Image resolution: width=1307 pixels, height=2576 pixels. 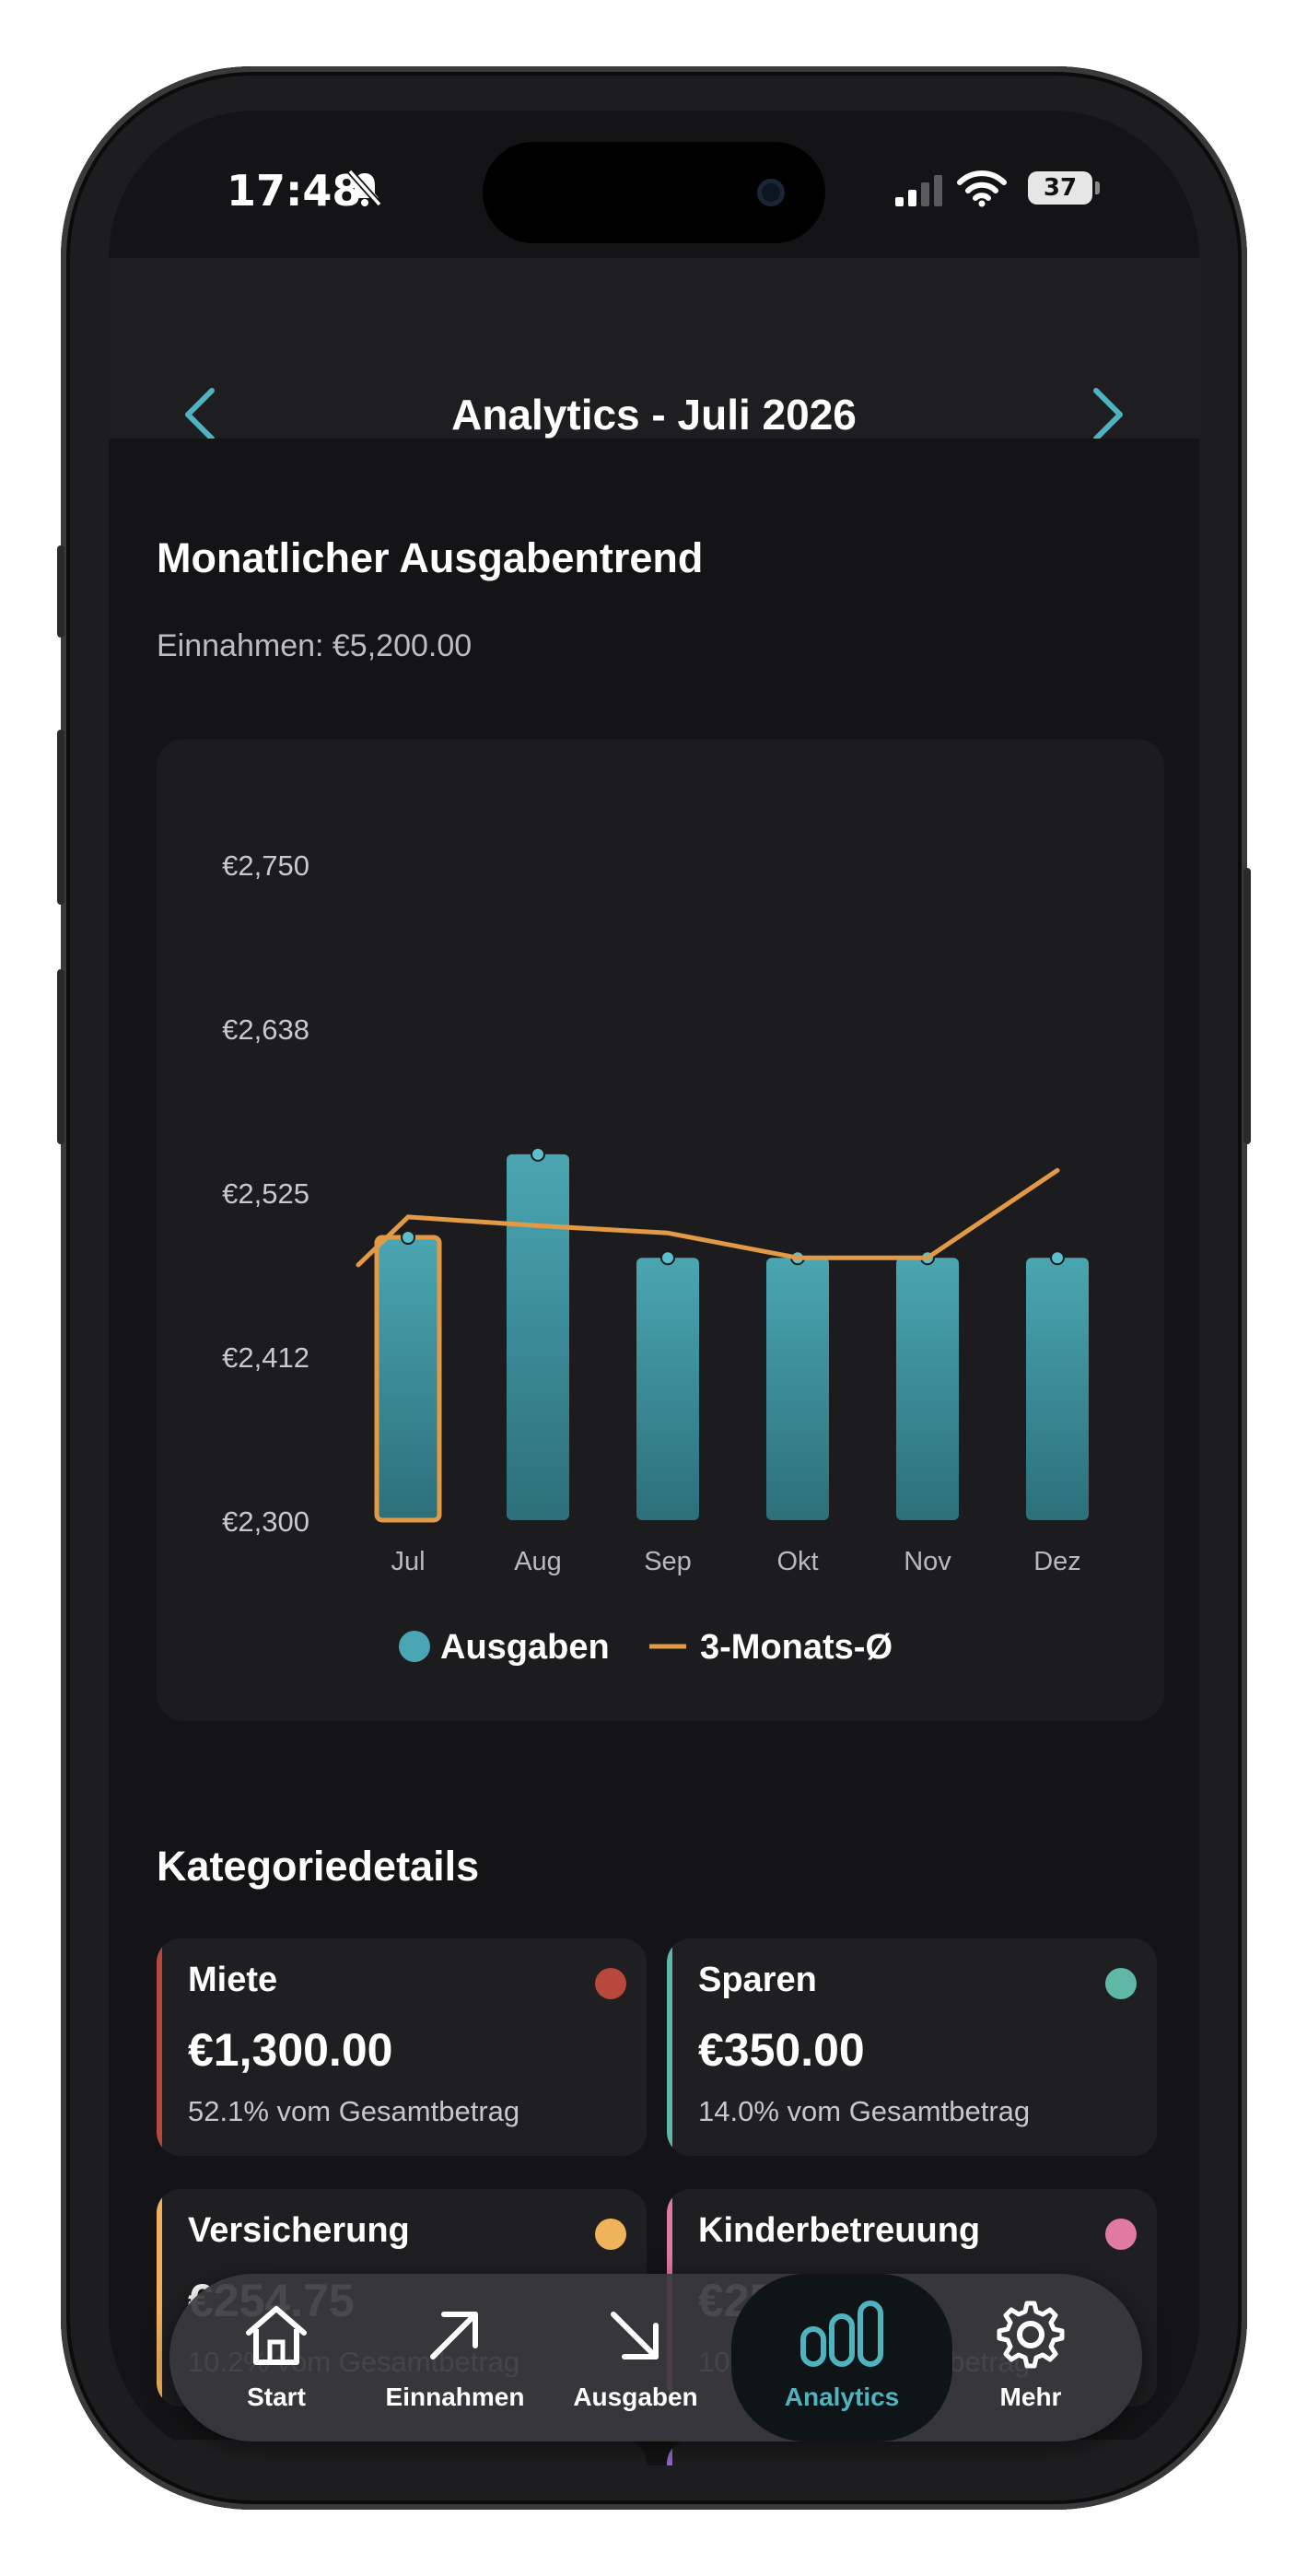 What do you see at coordinates (402, 2047) in the screenshot?
I see `category-card: Miete €1,300.00 52.1% vom Gesamtbetrag` at bounding box center [402, 2047].